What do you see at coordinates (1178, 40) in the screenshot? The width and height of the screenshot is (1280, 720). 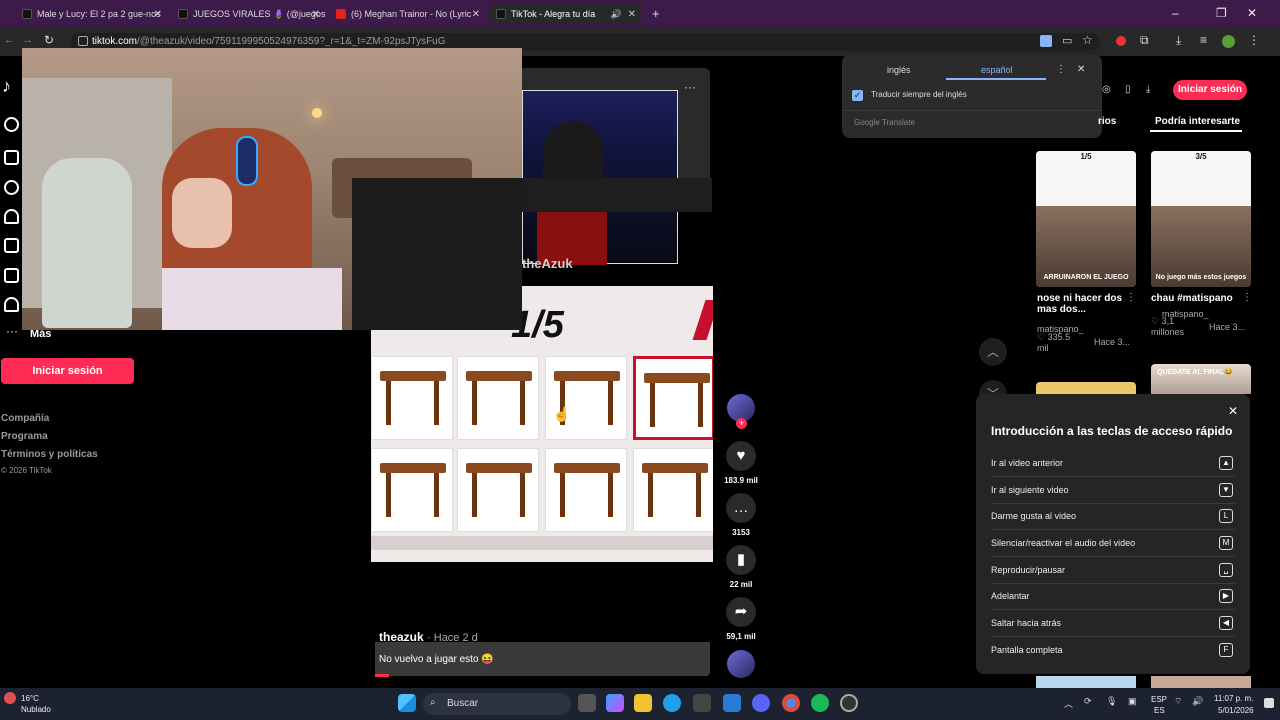 I see `download-icon: ⤓` at bounding box center [1178, 40].